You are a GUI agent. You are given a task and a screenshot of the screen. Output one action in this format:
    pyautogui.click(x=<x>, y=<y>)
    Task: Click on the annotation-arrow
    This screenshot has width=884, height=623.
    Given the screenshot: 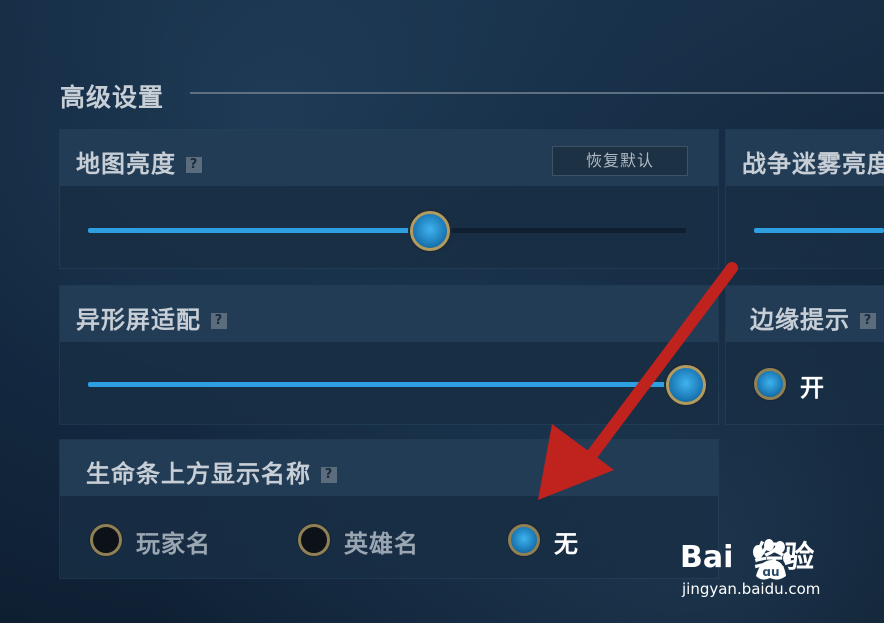 What is the action you would take?
    pyautogui.click(x=638, y=381)
    